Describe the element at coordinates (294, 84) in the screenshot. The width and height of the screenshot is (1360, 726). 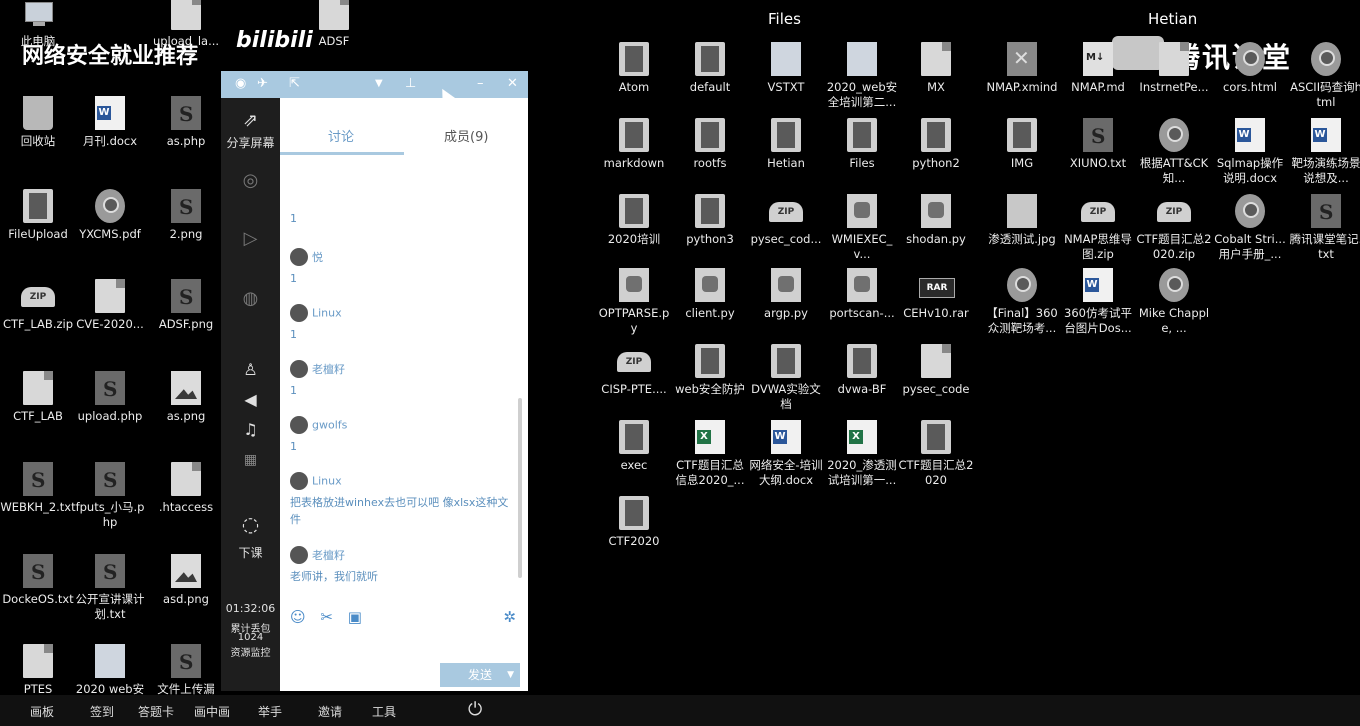
I see `share-icon: ⇱` at that location.